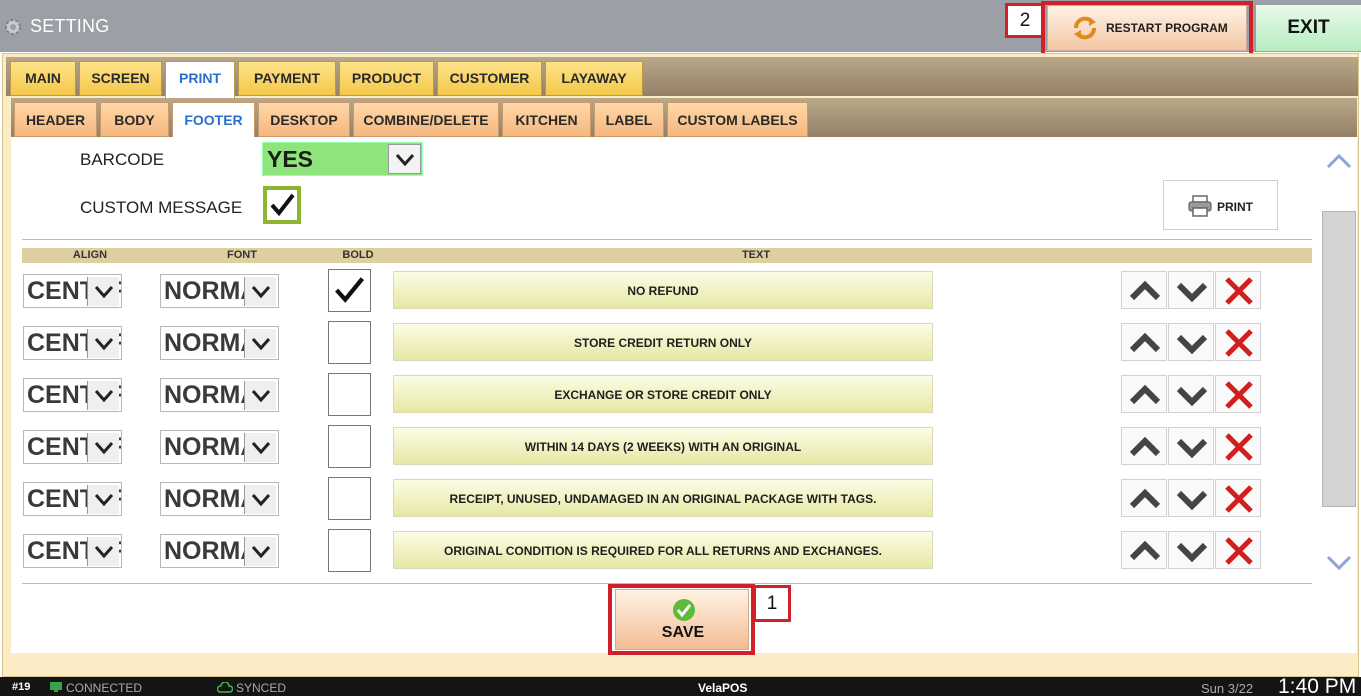  Describe the element at coordinates (225, 687) in the screenshot. I see `cloud-icon` at that location.